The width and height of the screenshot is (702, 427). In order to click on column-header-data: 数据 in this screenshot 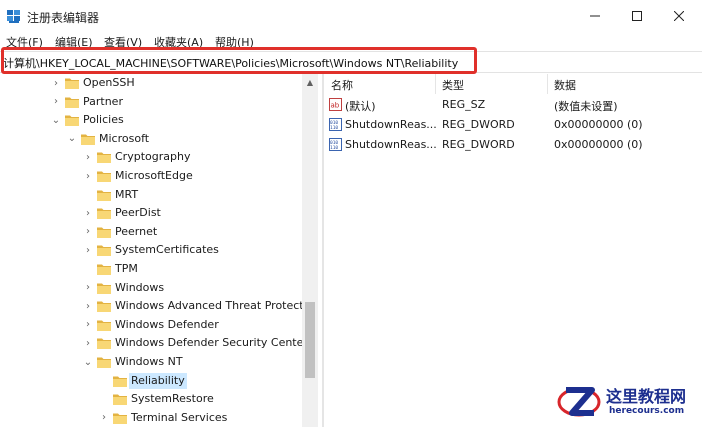, I will do `click(565, 85)`.